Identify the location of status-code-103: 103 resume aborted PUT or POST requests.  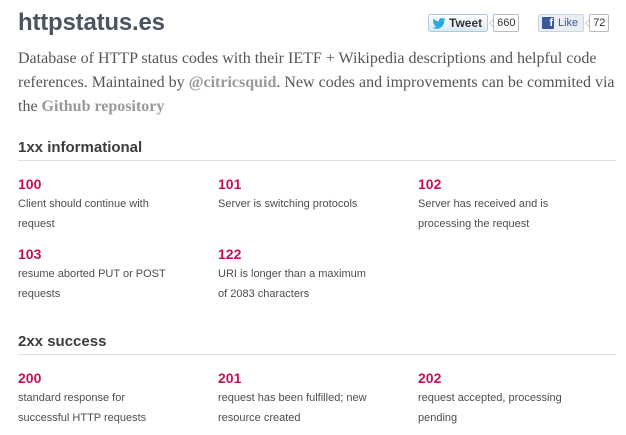
(98, 275).